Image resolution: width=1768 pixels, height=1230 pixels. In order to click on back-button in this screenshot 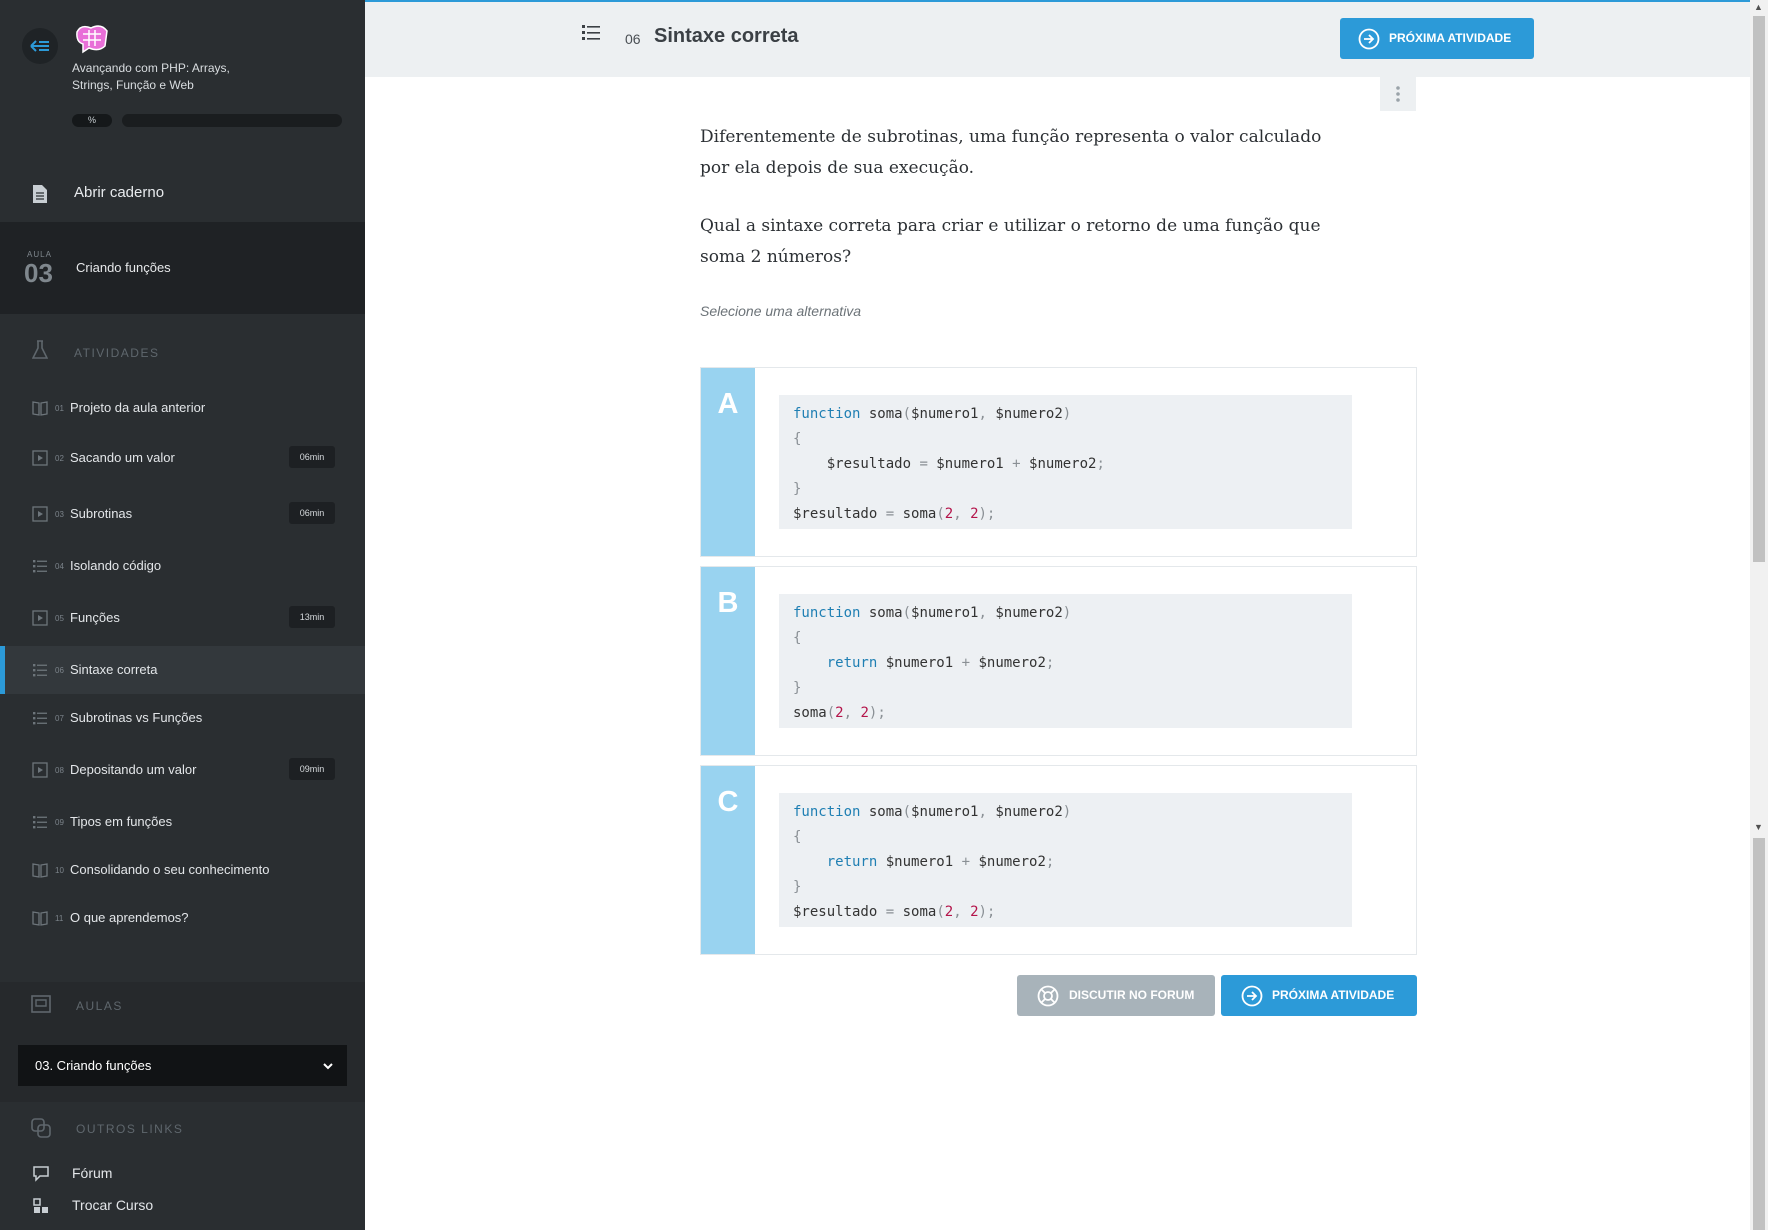, I will do `click(40, 46)`.